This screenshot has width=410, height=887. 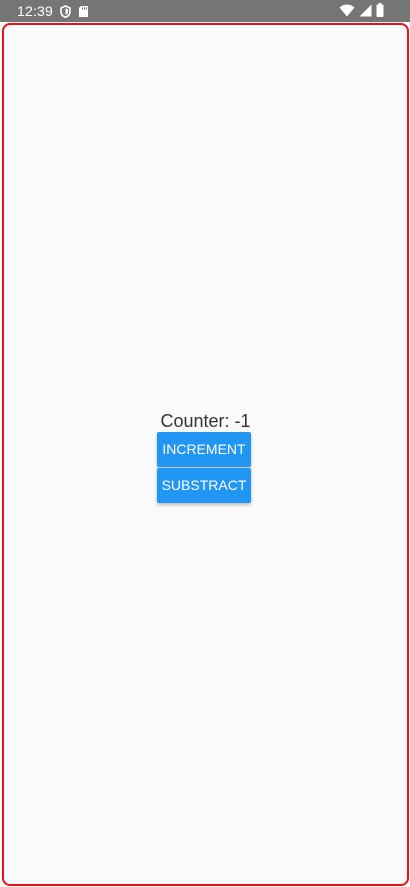 I want to click on cell-signal-icon, so click(x=365, y=10).